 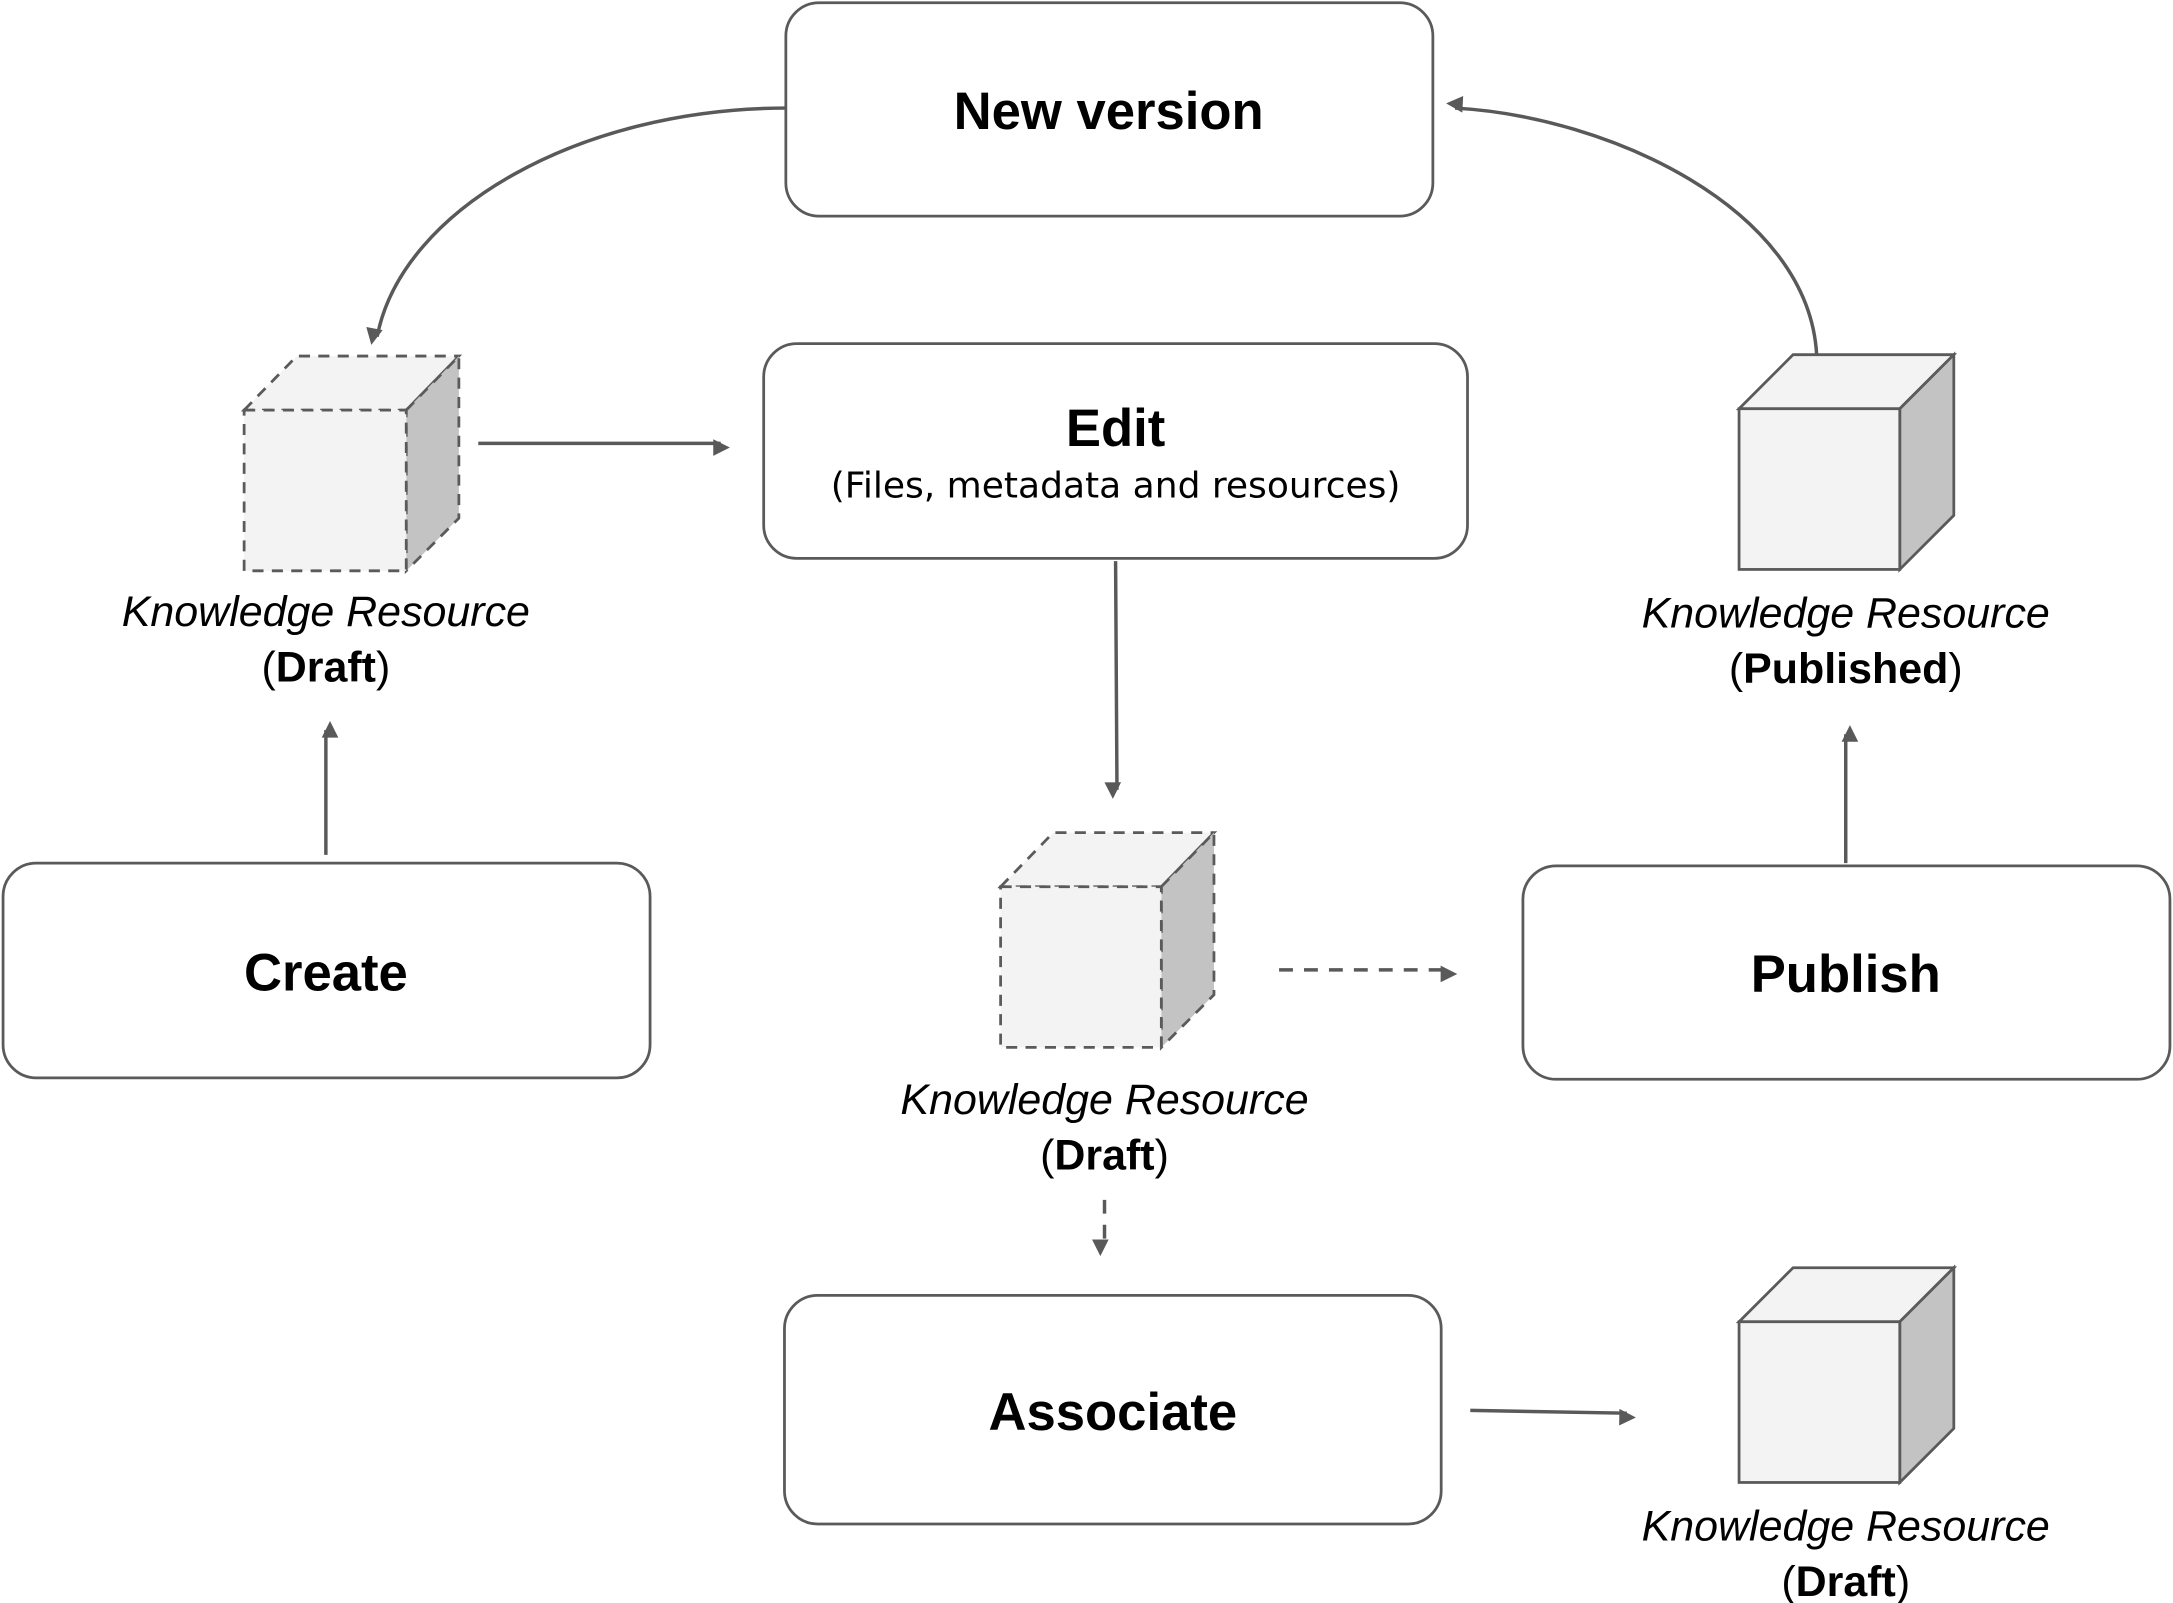 I want to click on node-new-version: New version, so click(x=1109, y=109).